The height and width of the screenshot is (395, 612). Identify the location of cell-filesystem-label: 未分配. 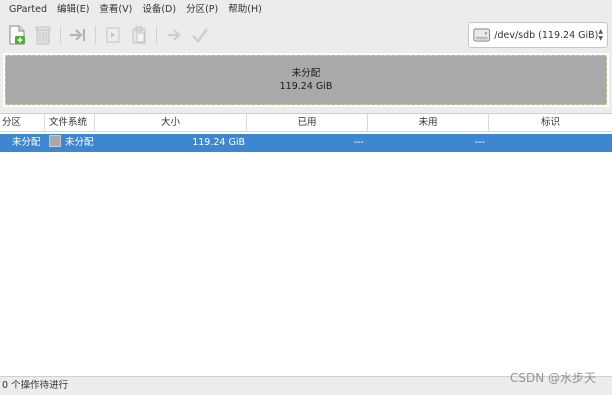
(79, 142).